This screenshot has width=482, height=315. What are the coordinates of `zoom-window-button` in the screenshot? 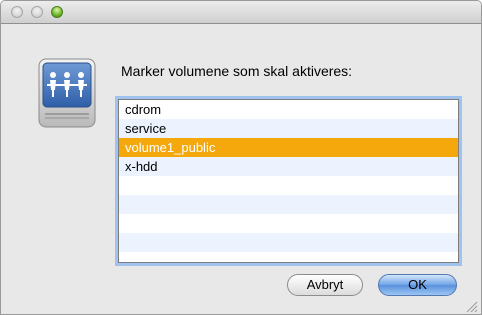 It's located at (57, 12).